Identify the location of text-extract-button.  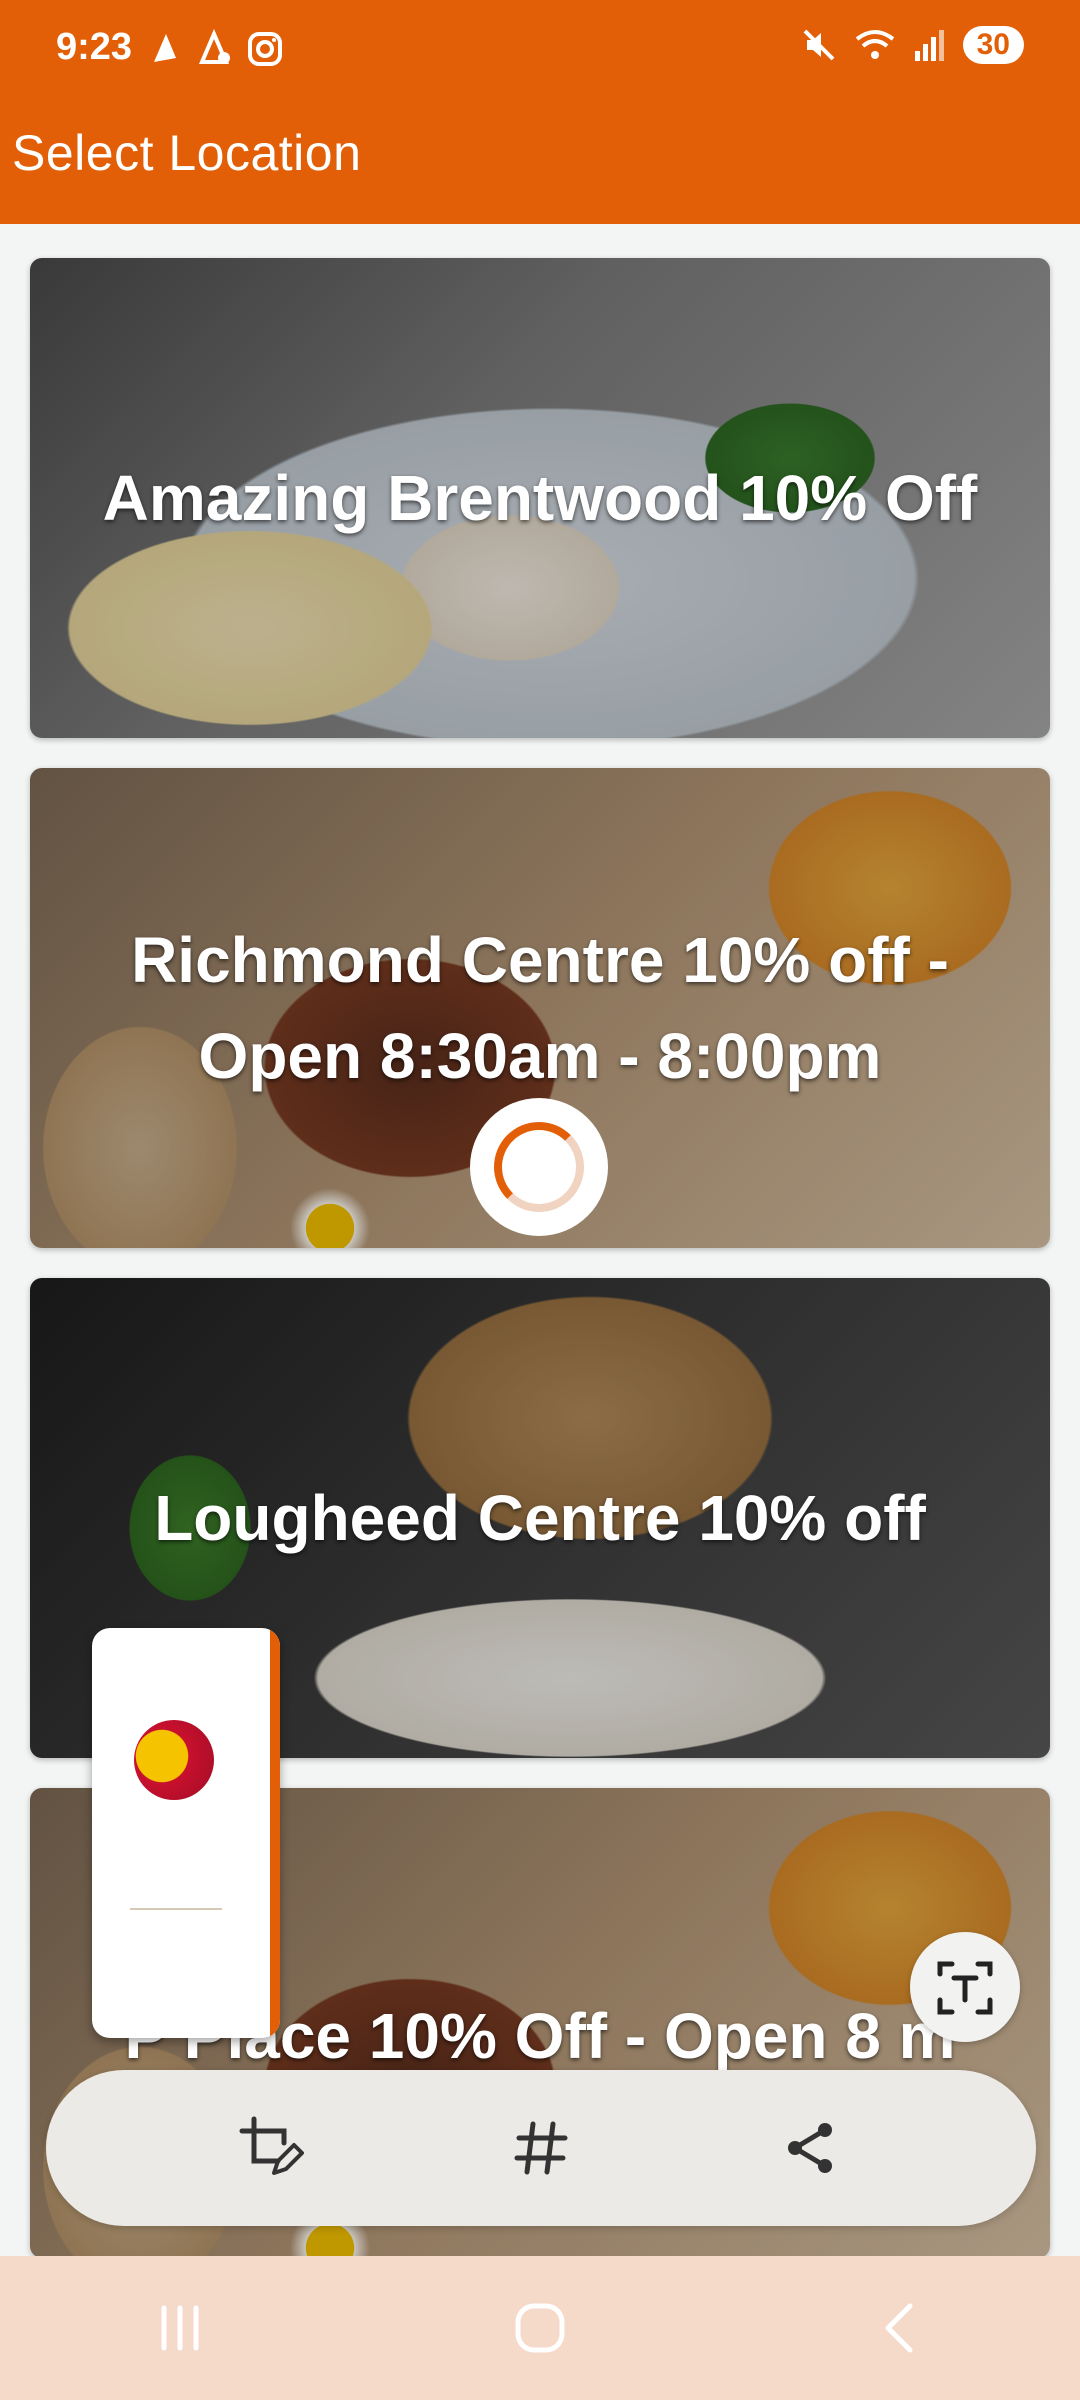
(965, 1987).